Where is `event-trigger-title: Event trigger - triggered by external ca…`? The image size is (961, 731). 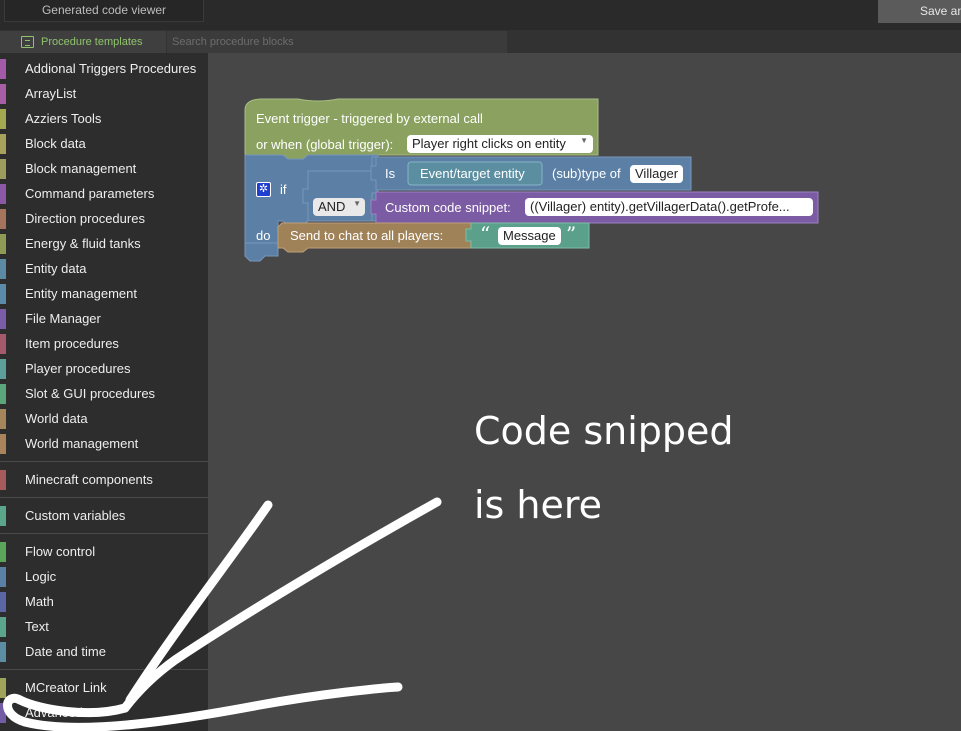 event-trigger-title: Event trigger - triggered by external ca… is located at coordinates (369, 118).